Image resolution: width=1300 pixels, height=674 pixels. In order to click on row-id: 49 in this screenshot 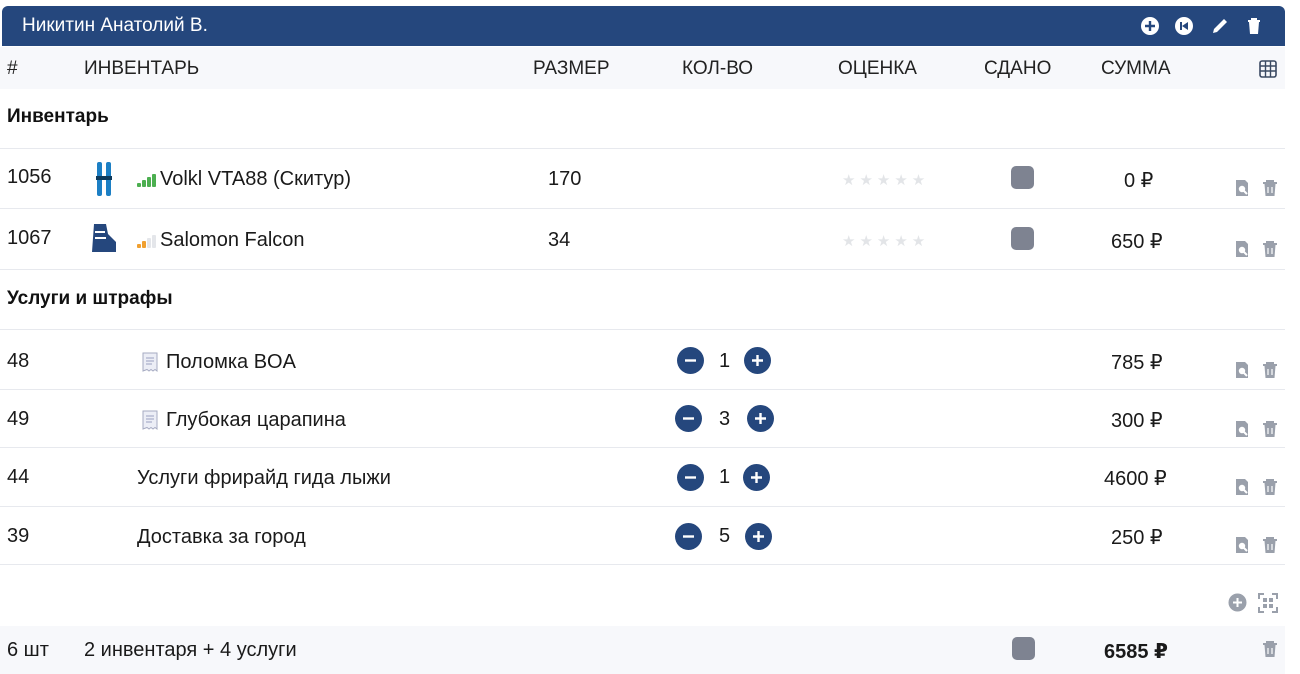, I will do `click(18, 419)`.